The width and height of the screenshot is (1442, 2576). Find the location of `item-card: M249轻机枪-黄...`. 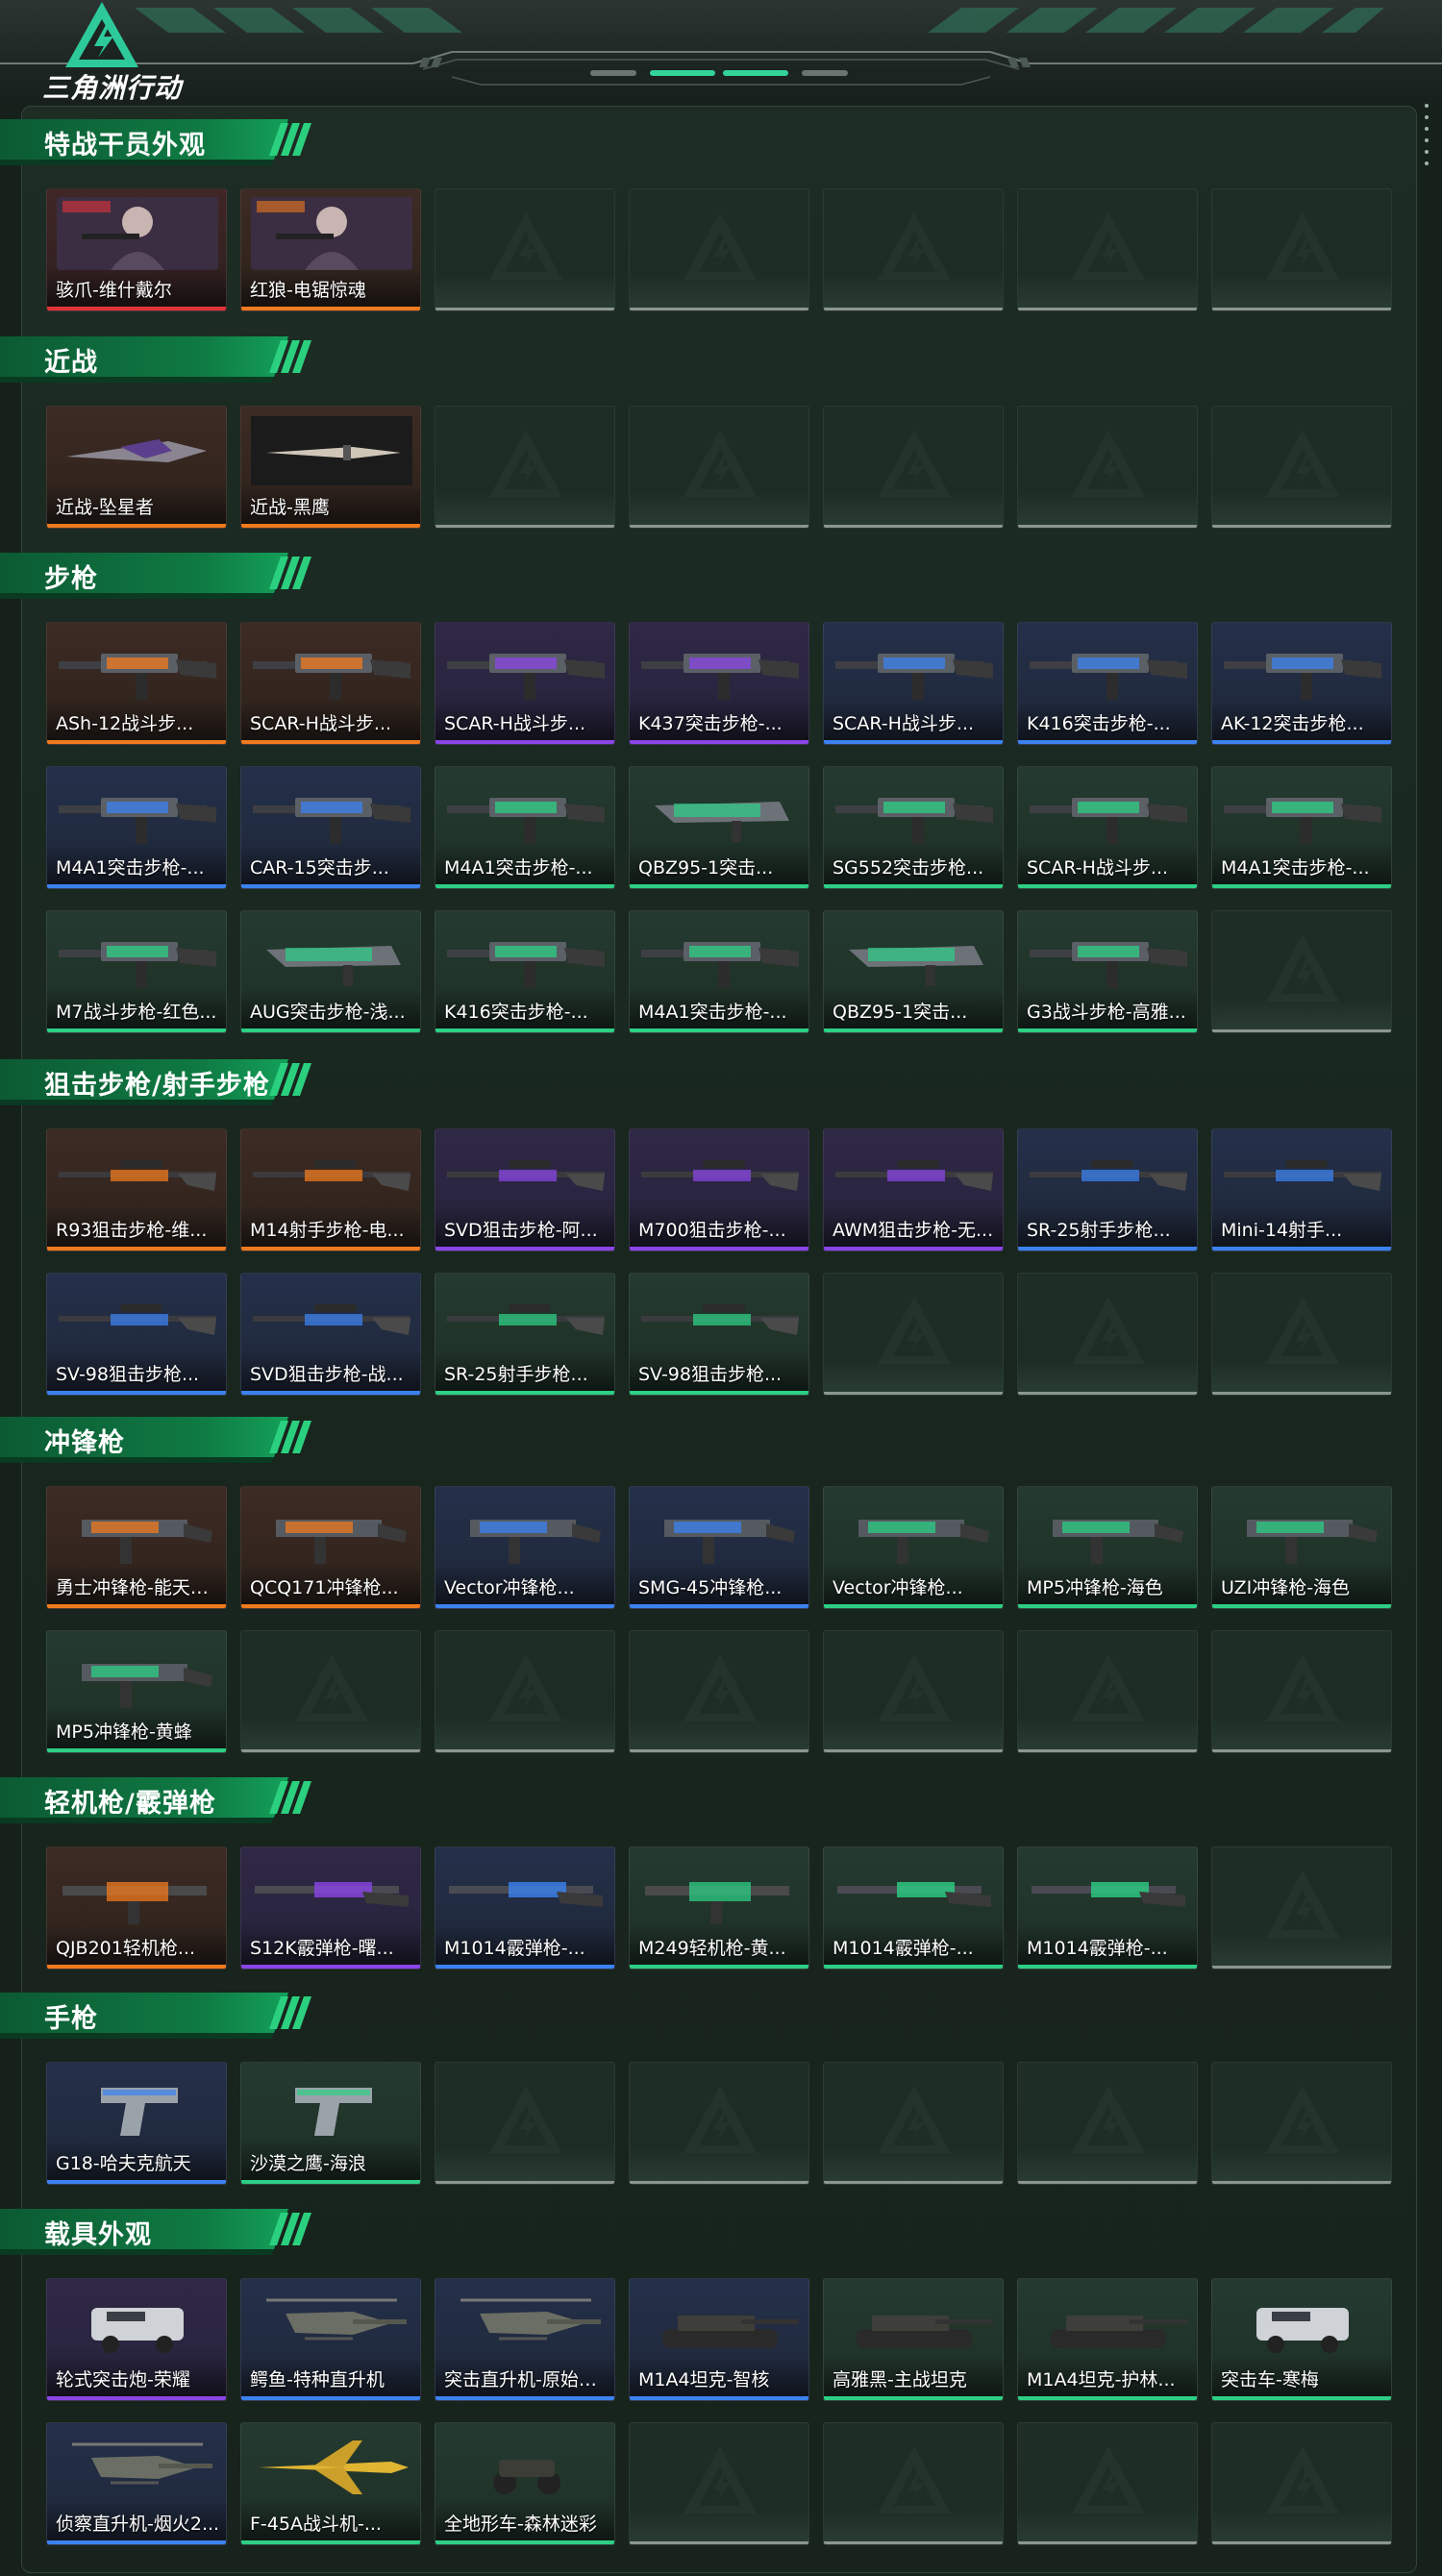

item-card: M249轻机枪-黄... is located at coordinates (719, 1908).